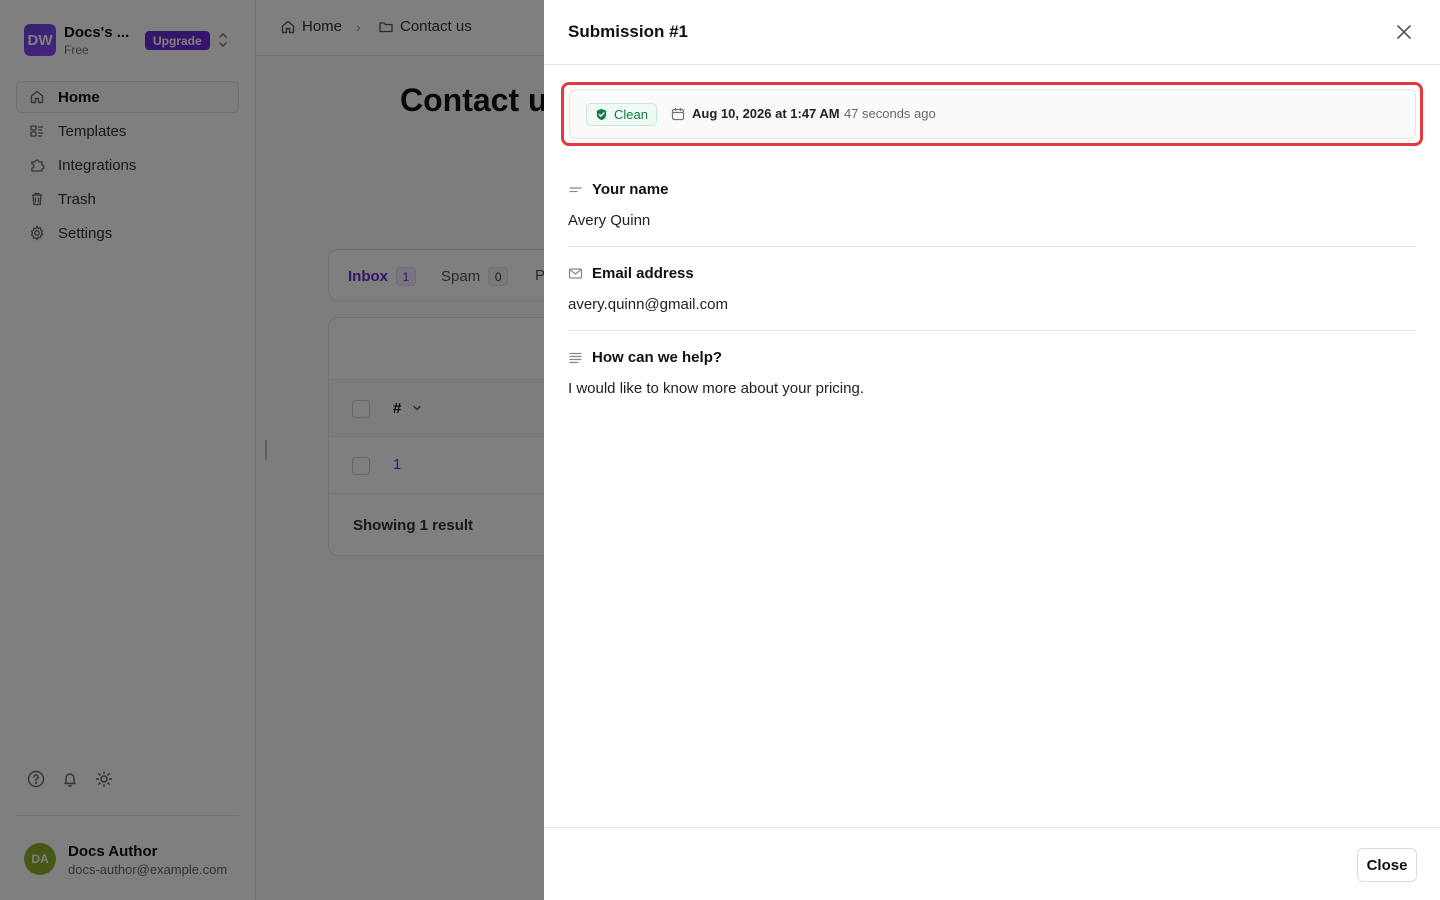 The height and width of the screenshot is (900, 1440). What do you see at coordinates (609, 220) in the screenshot?
I see `field-value: Avery Quinn` at bounding box center [609, 220].